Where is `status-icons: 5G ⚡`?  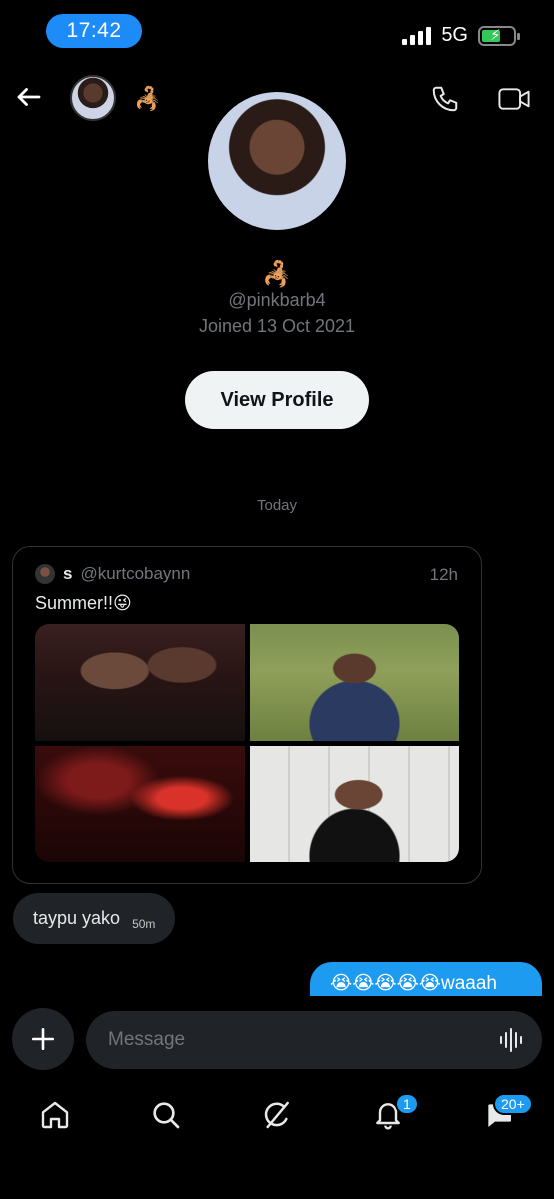
status-icons: 5G ⚡ is located at coordinates (461, 35).